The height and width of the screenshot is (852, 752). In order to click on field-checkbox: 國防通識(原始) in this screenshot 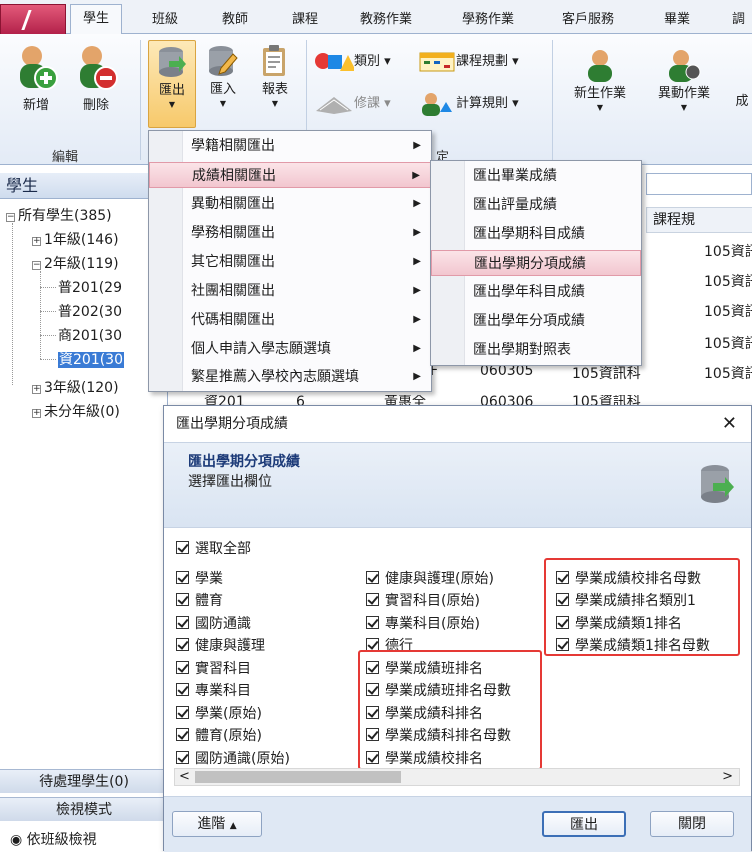, I will do `click(233, 758)`.